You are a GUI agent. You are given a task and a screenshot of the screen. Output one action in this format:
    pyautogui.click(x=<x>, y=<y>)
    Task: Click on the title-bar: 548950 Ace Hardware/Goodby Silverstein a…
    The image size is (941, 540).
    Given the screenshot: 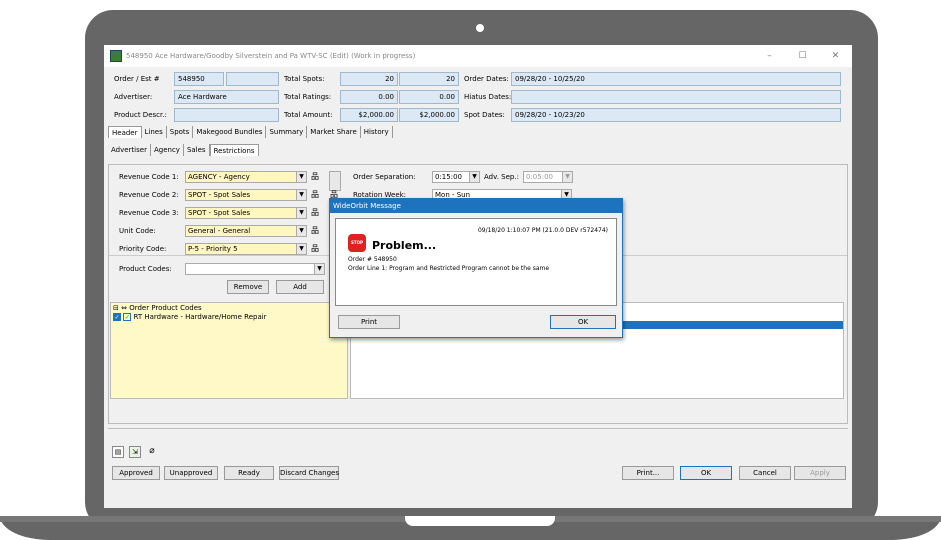 What is the action you would take?
    pyautogui.click(x=478, y=56)
    